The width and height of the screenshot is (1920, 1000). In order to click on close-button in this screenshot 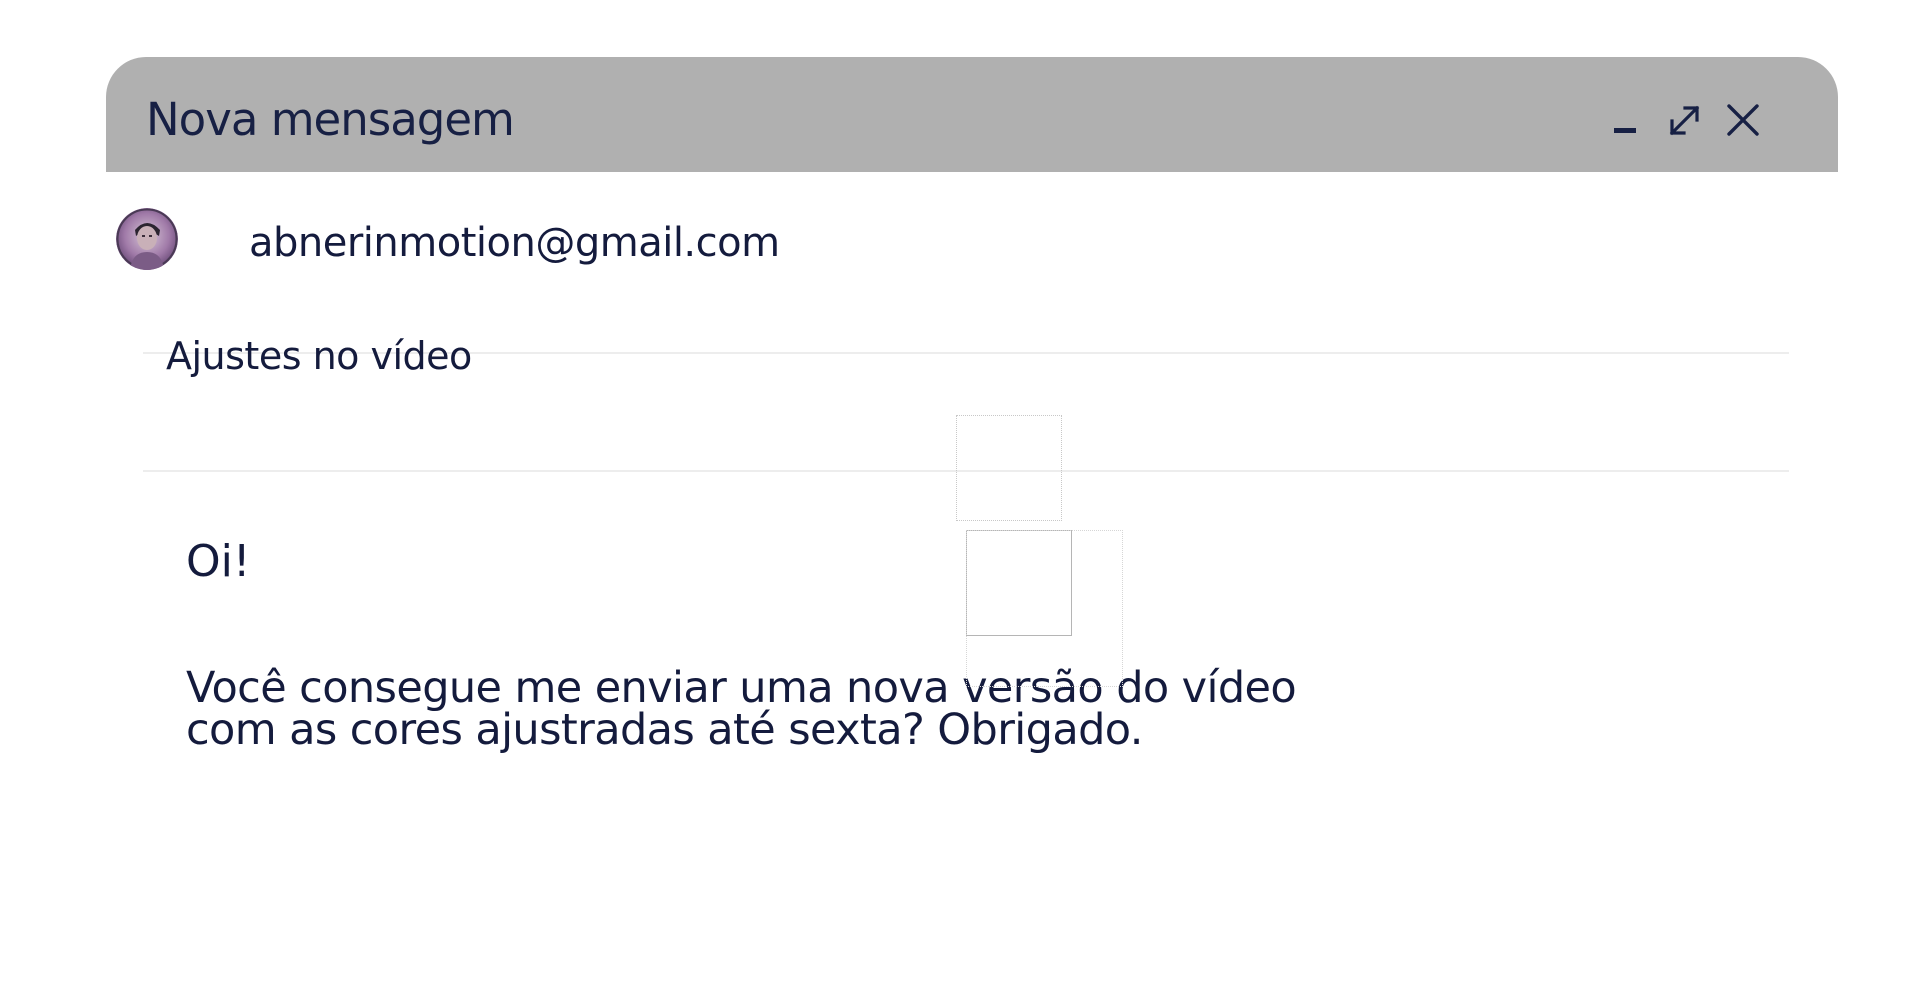, I will do `click(1743, 120)`.